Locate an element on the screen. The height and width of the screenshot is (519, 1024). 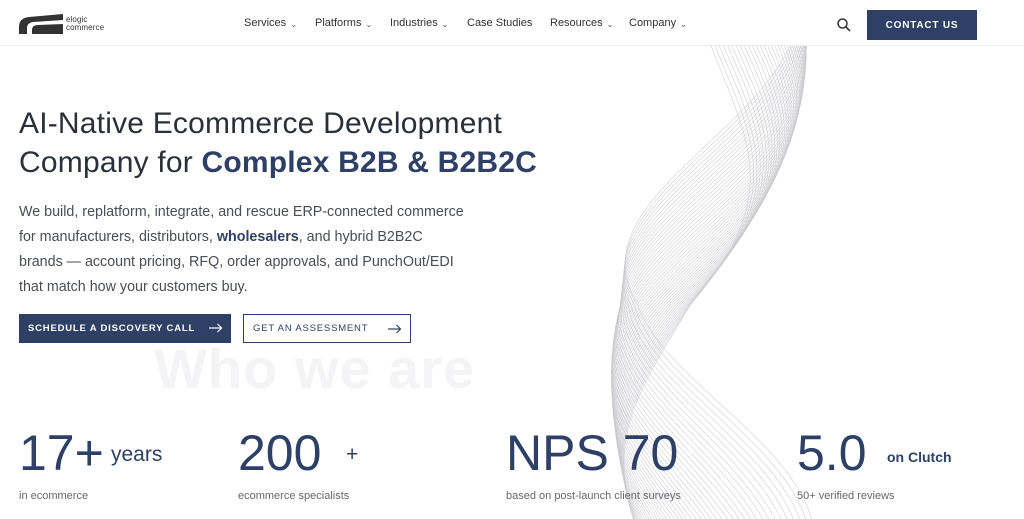
nav-label: Services is located at coordinates (265, 23).